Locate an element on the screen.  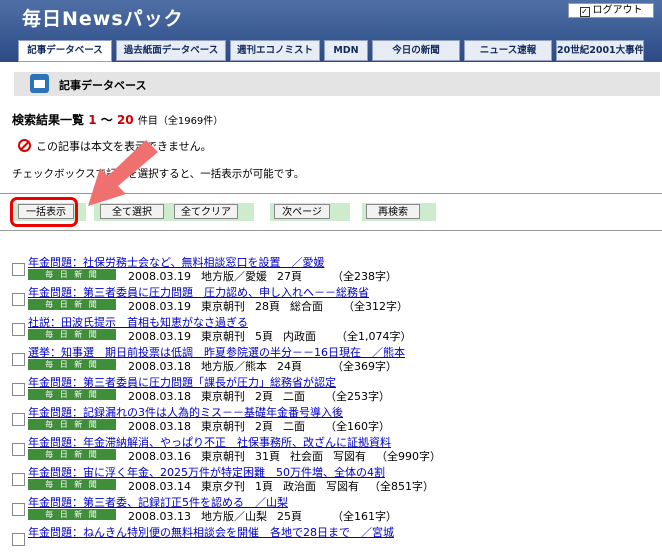
article-meta: 2008.03.18 東京朝刊 2頁 二面 （全253字） is located at coordinates (264, 396).